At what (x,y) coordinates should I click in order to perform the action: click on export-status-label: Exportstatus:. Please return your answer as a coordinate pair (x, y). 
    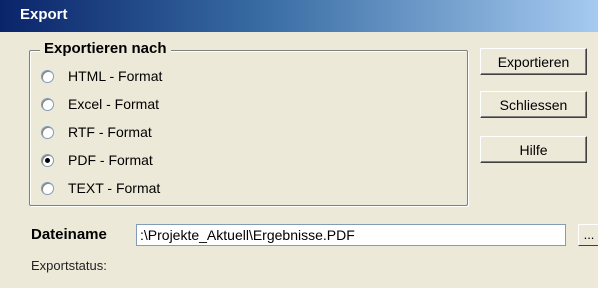
    Looking at the image, I should click on (69, 265).